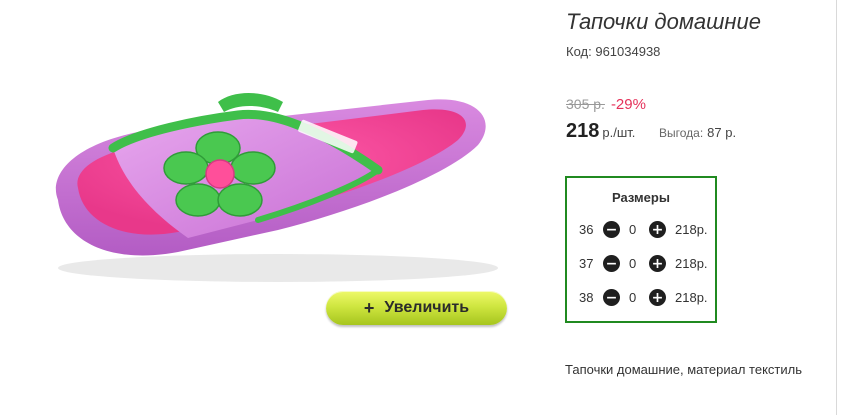  What do you see at coordinates (619, 132) in the screenshot?
I see `price-unit: р./шт.` at bounding box center [619, 132].